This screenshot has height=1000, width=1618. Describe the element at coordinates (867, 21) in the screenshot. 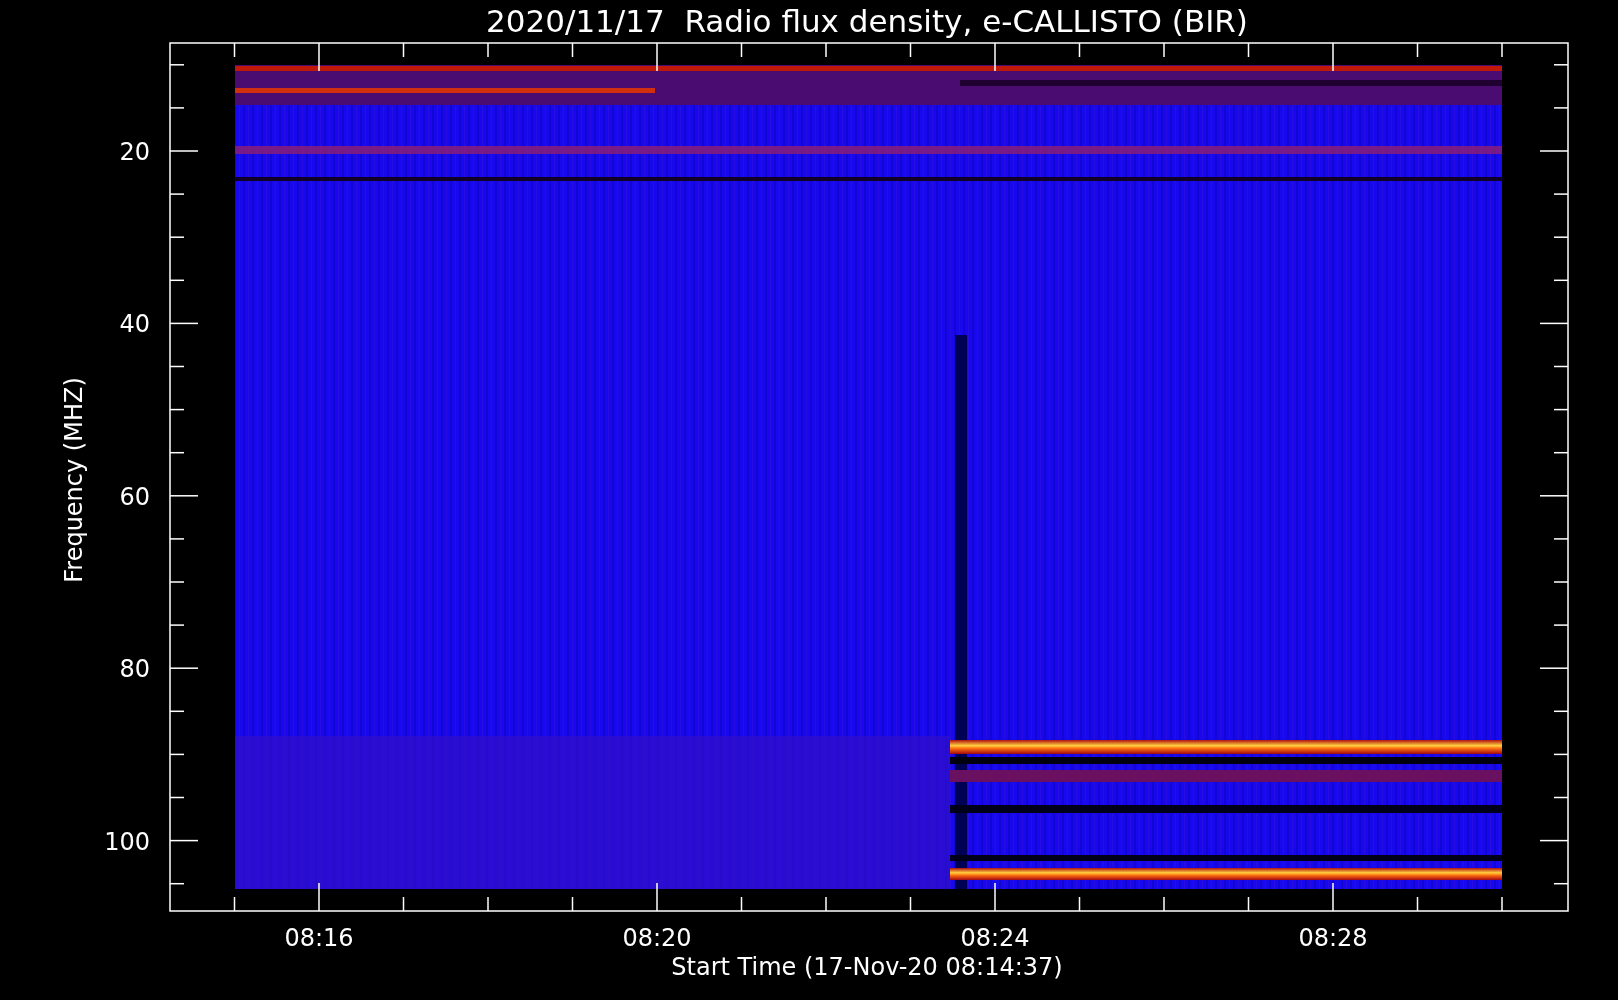

I see `plot-title: 2020/11/17 Radio flux density, e-CALLISTO (BIR)` at that location.